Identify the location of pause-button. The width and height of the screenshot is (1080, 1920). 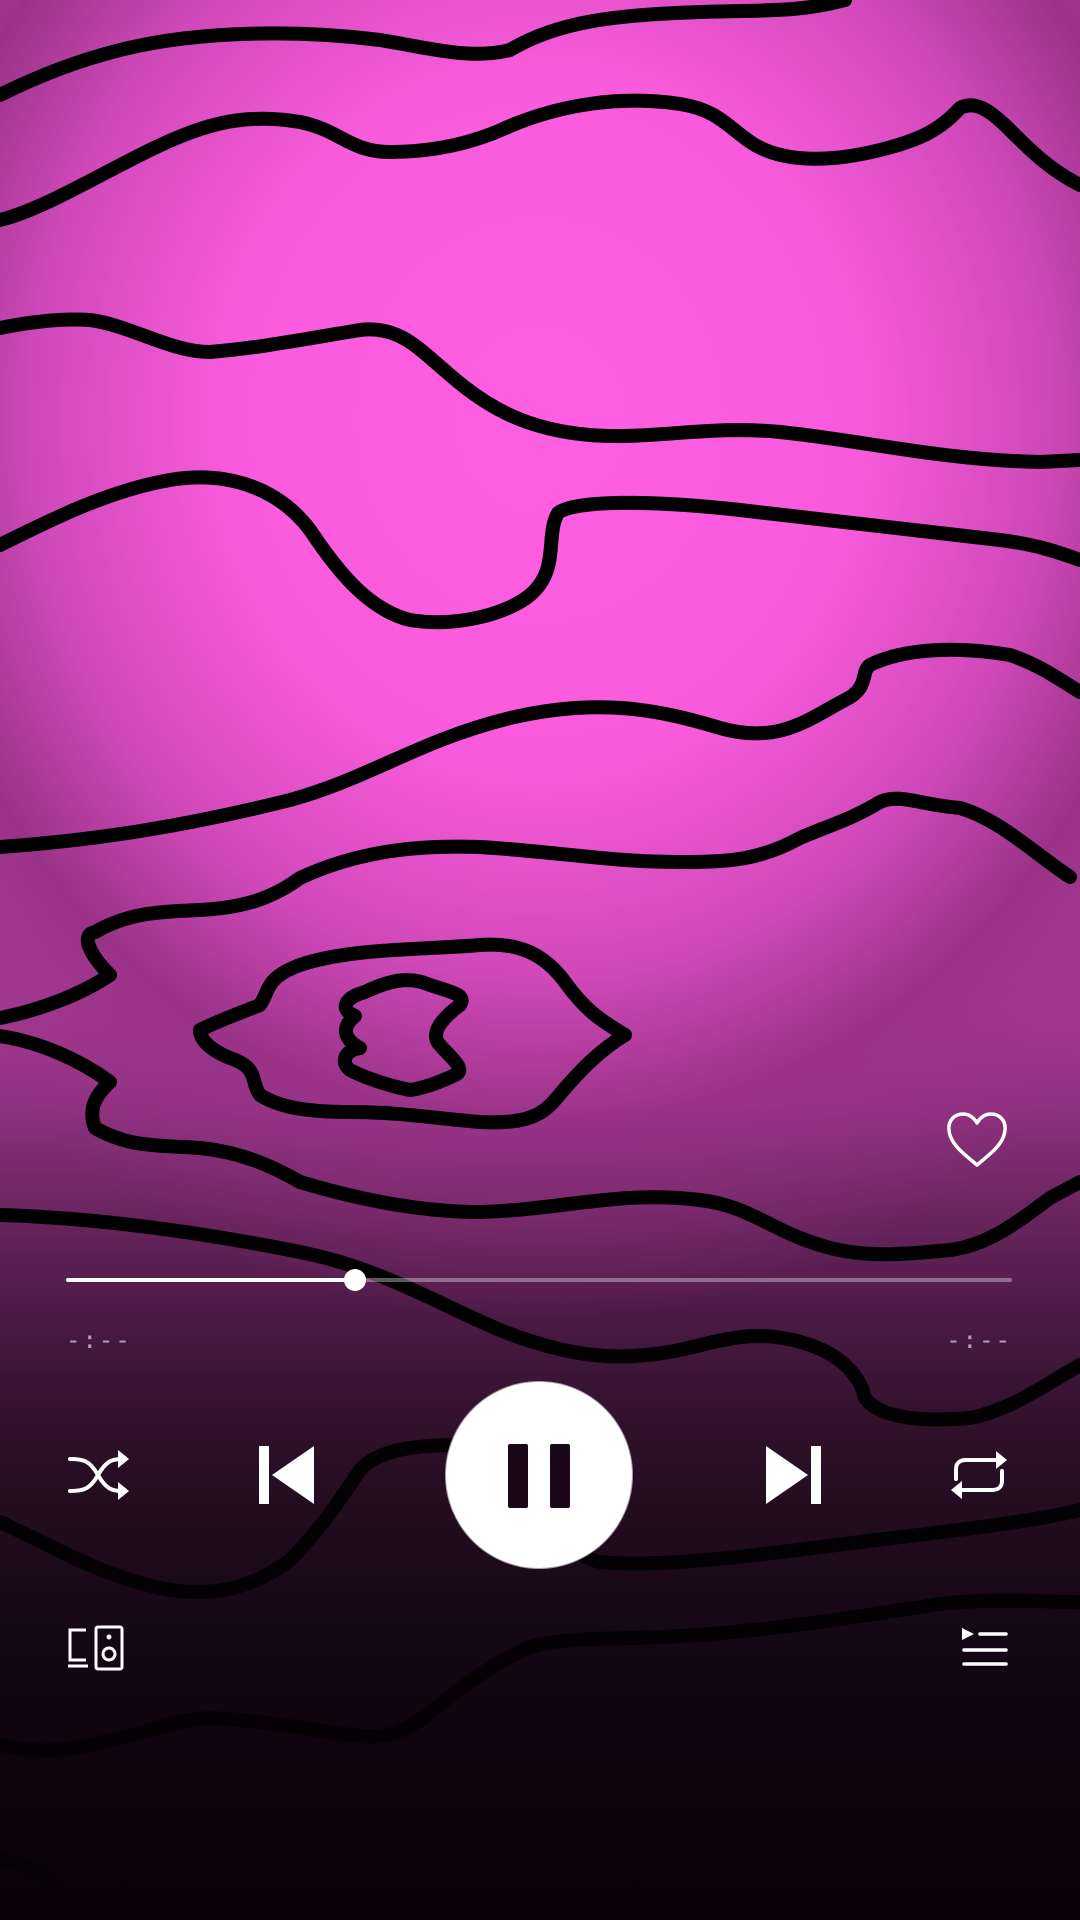
(539, 1475).